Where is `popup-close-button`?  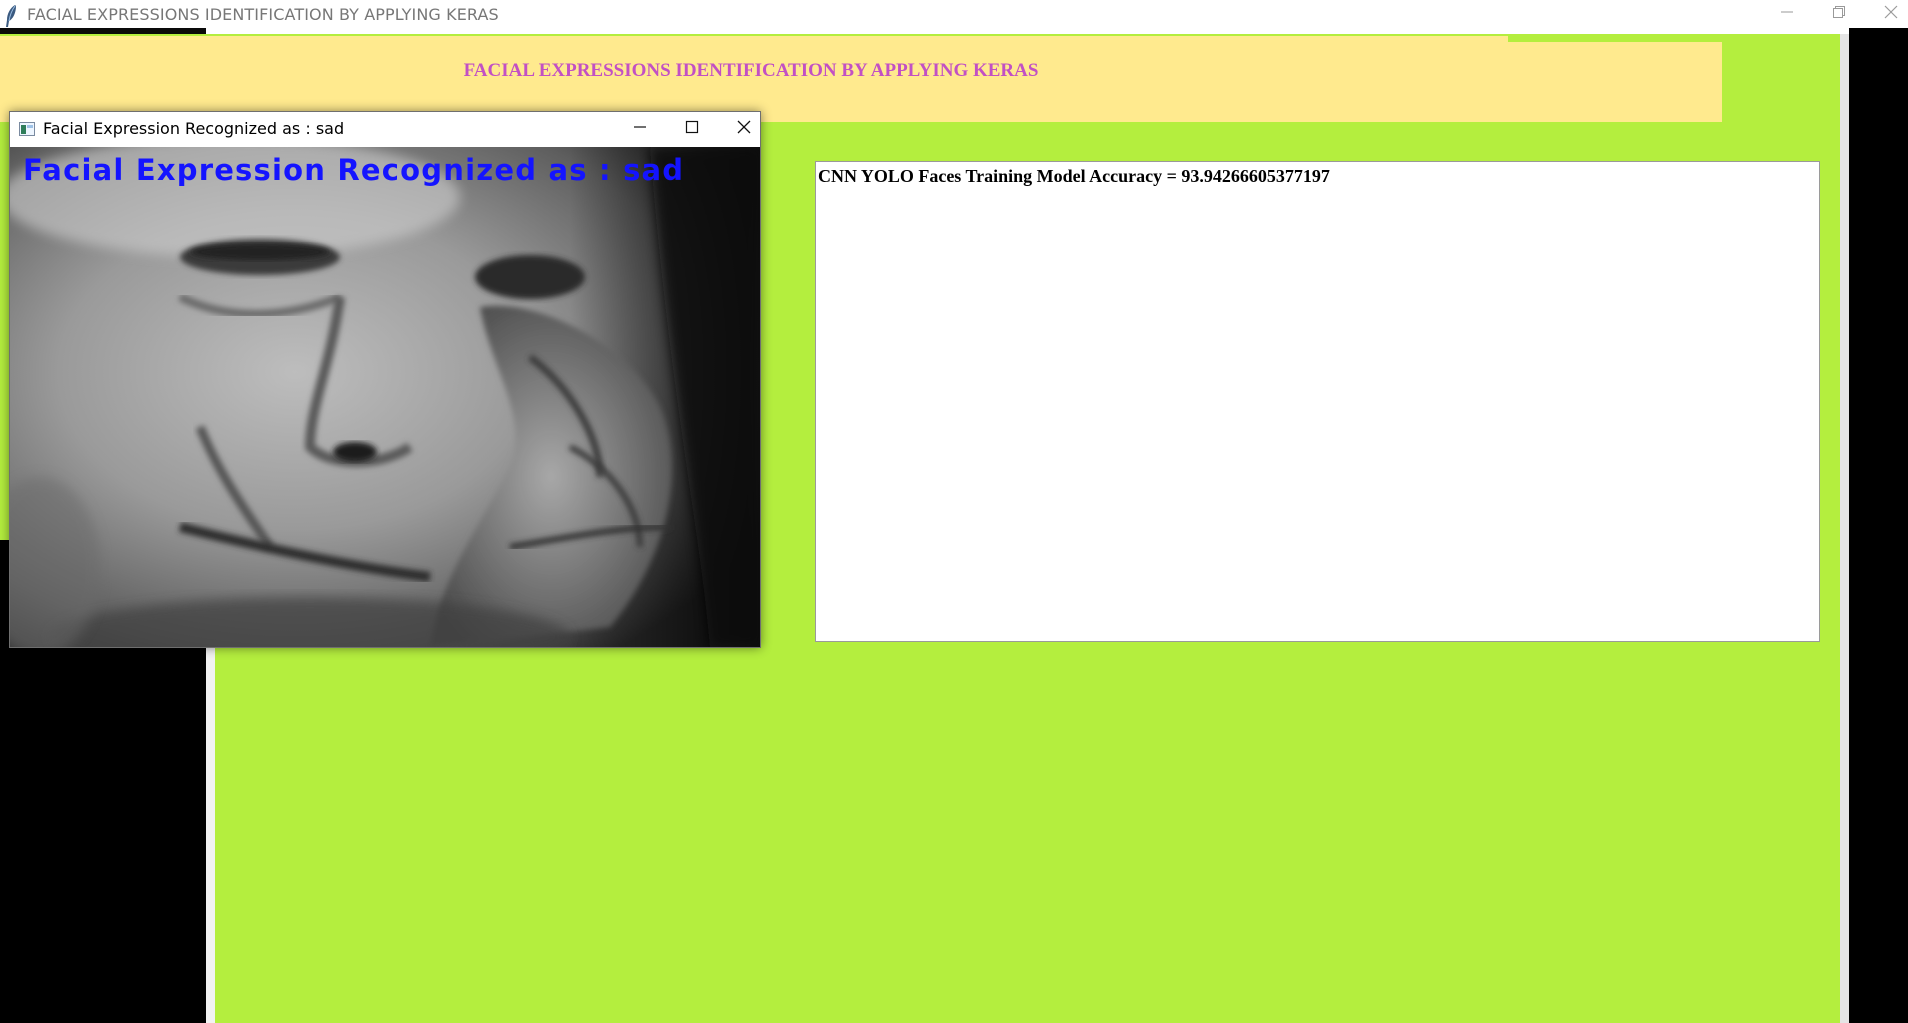
popup-close-button is located at coordinates (744, 129).